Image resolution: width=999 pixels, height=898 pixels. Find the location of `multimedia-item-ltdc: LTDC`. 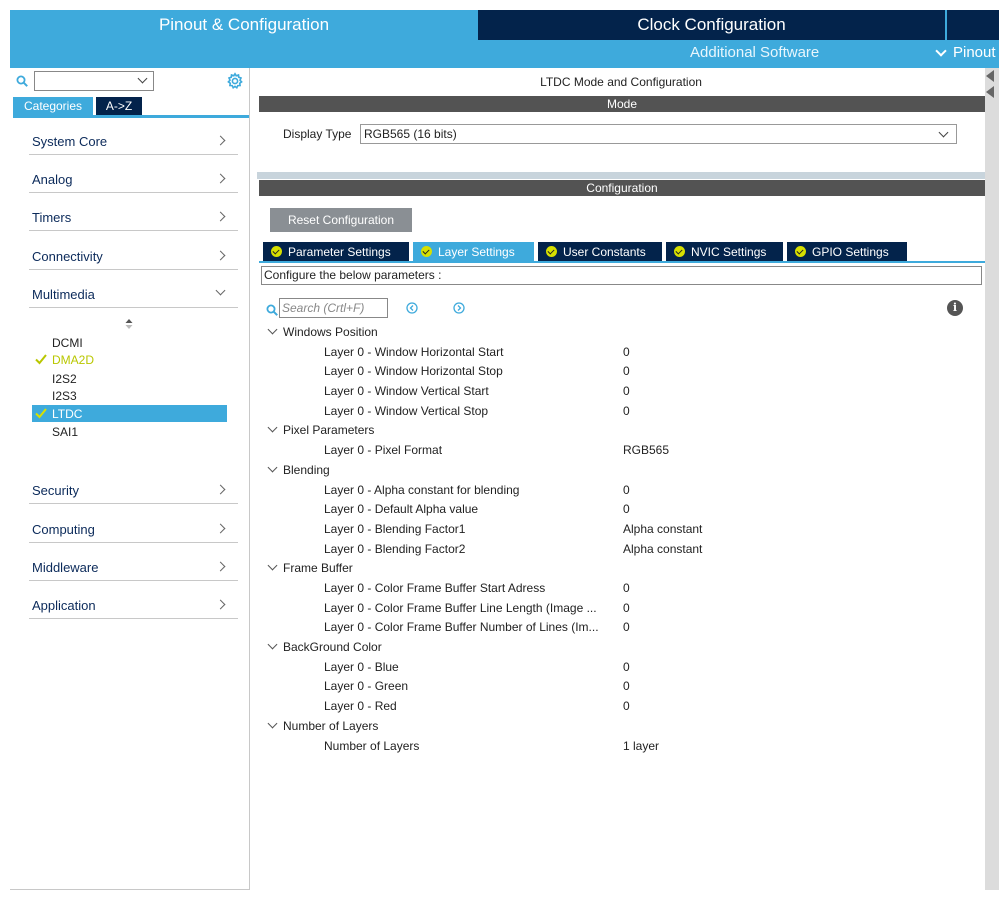

multimedia-item-ltdc: LTDC is located at coordinates (129, 413).